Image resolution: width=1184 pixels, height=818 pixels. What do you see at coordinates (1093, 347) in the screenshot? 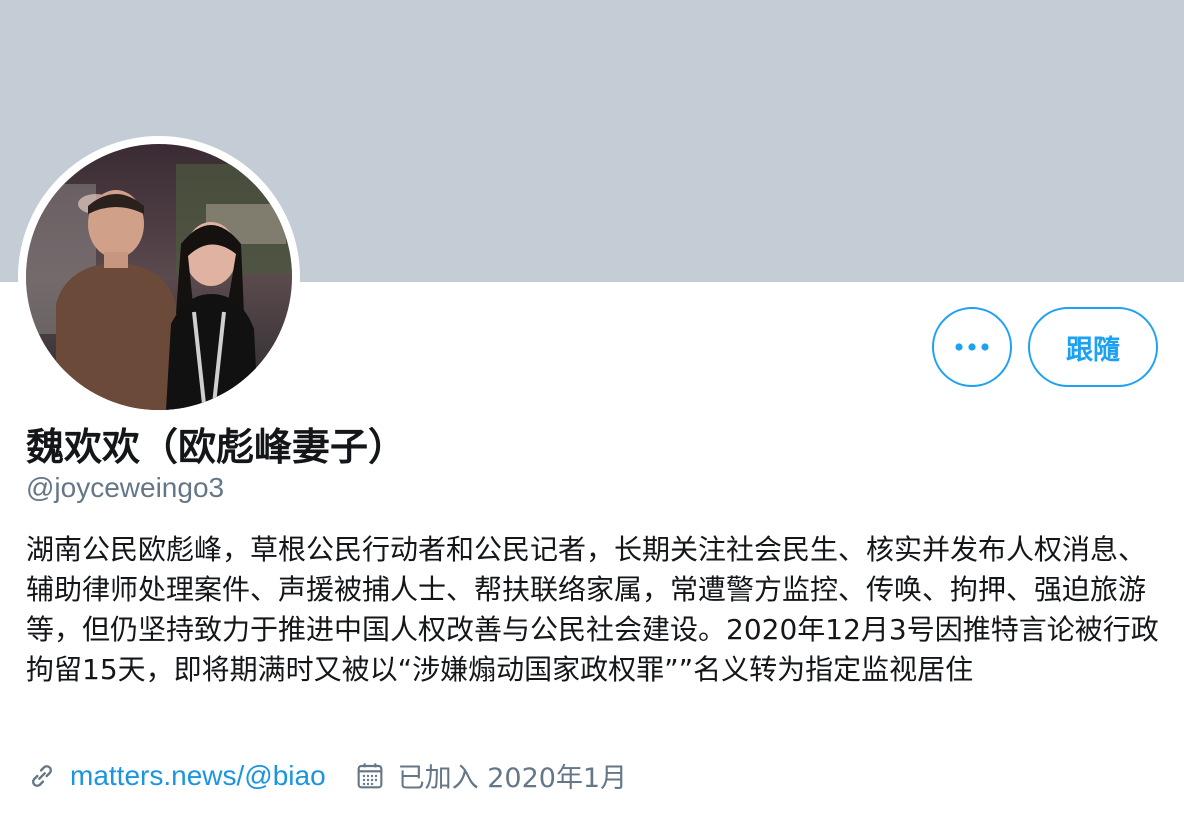
I see `follow-button: 跟隨` at bounding box center [1093, 347].